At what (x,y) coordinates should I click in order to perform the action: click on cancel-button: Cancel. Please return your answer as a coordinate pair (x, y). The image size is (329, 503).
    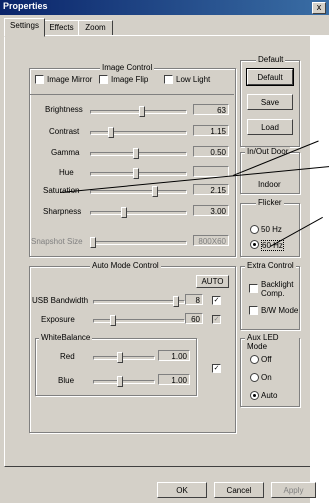
    Looking at the image, I should click on (239, 490).